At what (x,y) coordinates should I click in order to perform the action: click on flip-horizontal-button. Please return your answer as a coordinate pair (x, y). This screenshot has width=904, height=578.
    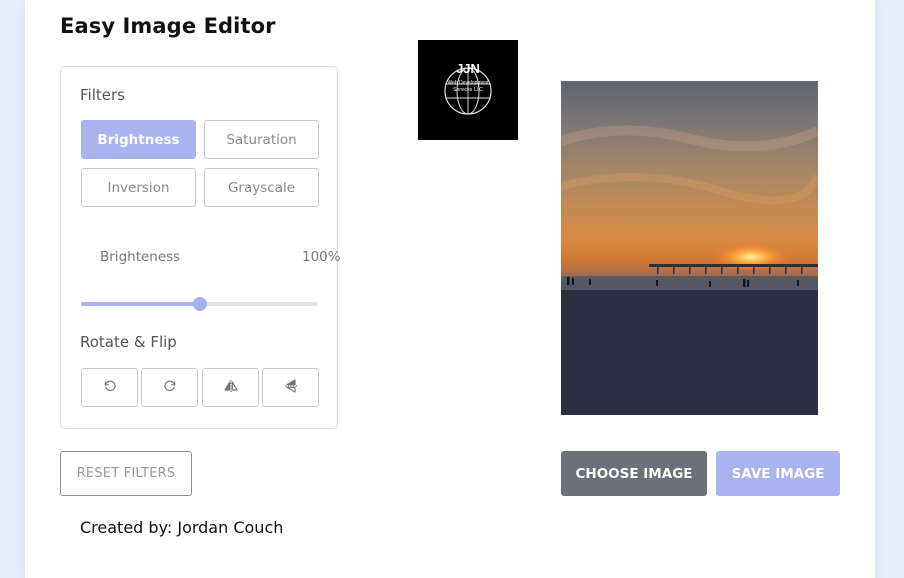
    Looking at the image, I should click on (230, 387).